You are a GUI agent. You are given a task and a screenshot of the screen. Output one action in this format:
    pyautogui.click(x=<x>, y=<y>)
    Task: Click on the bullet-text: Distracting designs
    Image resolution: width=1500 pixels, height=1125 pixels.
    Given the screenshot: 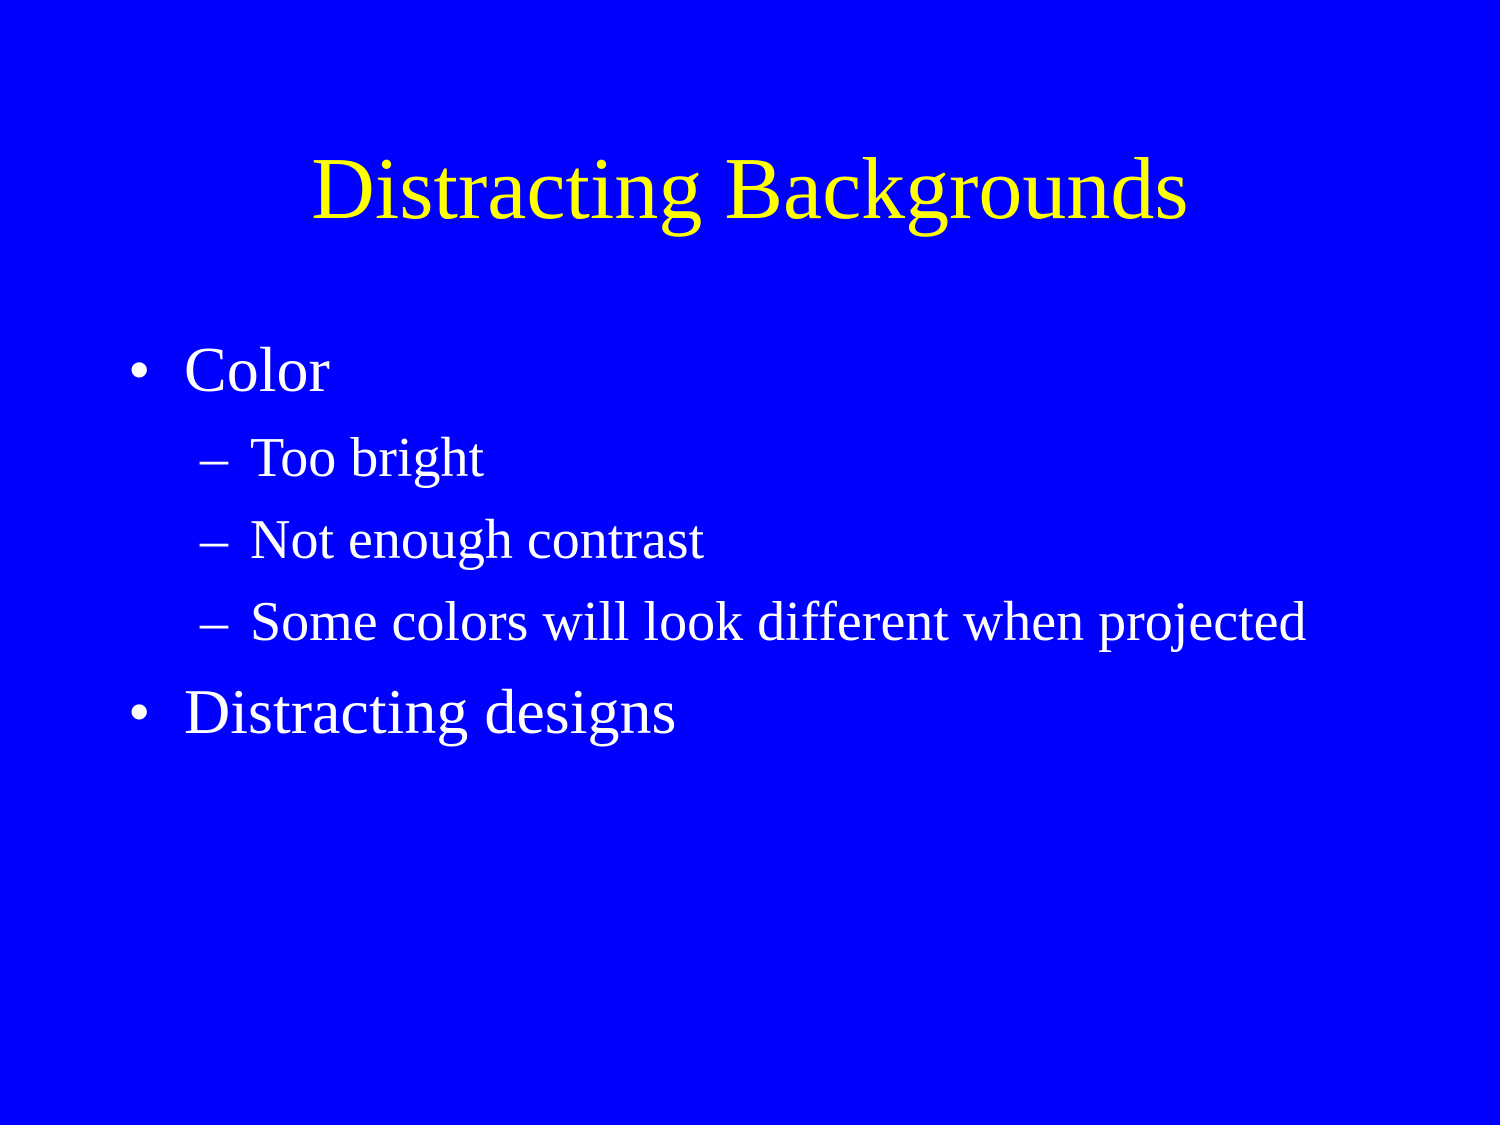 What is the action you would take?
    pyautogui.click(x=430, y=711)
    